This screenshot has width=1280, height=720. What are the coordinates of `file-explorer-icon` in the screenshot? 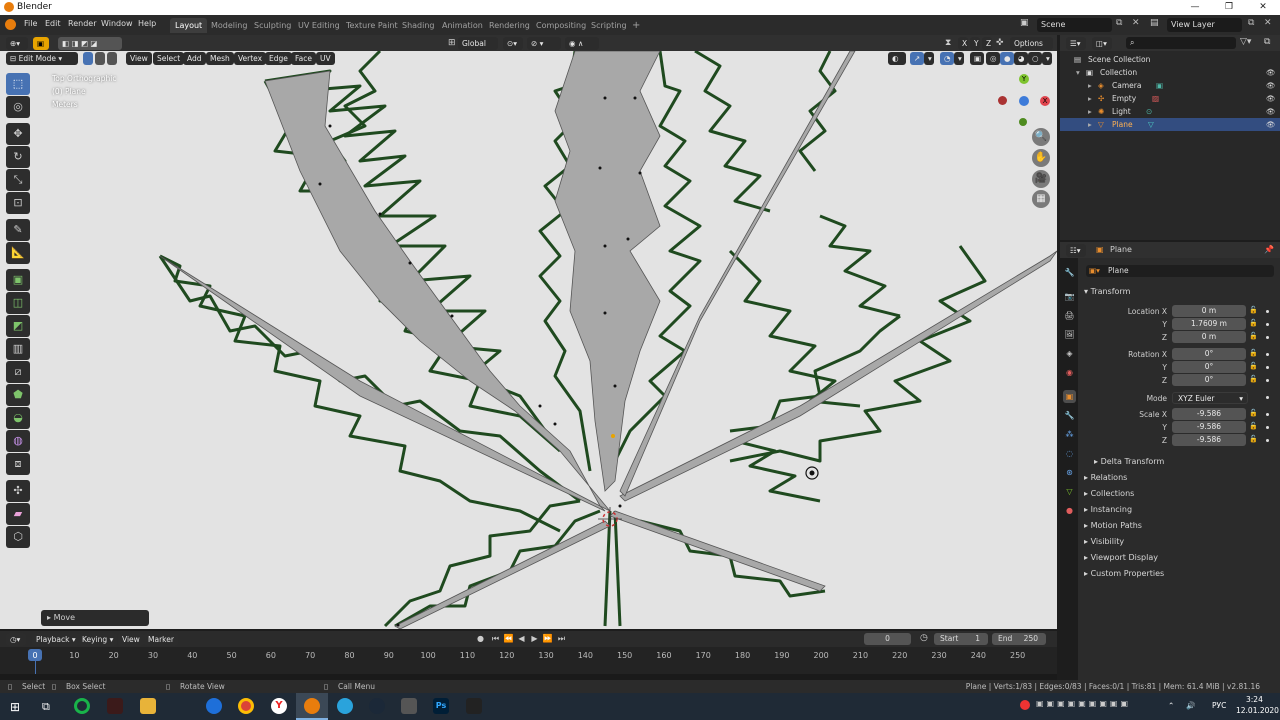 It's located at (148, 706).